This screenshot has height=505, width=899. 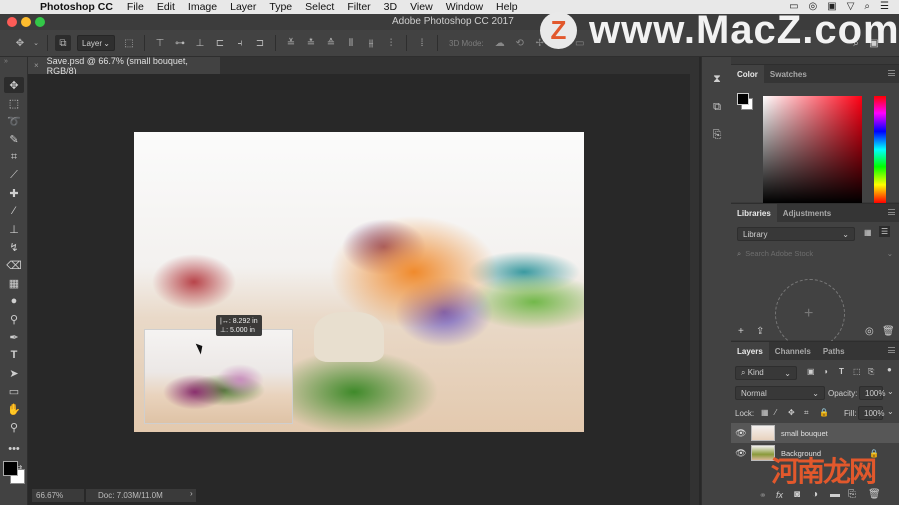 I want to click on new-layer-icon: ⎘, so click(x=852, y=494).